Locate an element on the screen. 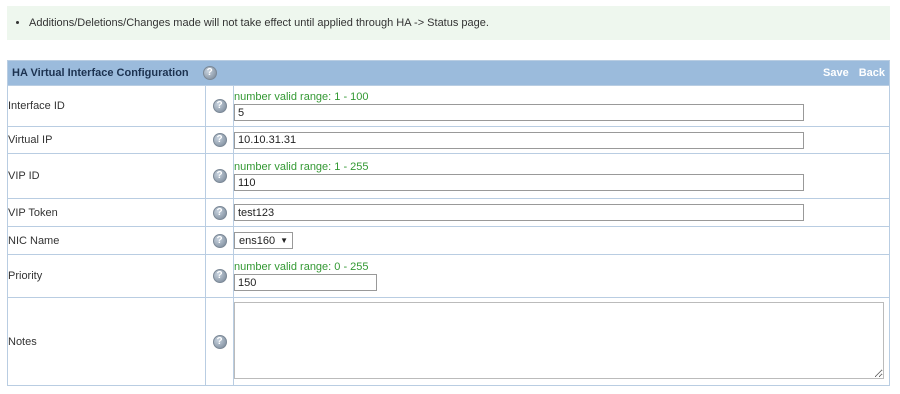 The height and width of the screenshot is (394, 900). priority-hint: number valid range: 0 - 255 is located at coordinates (301, 267).